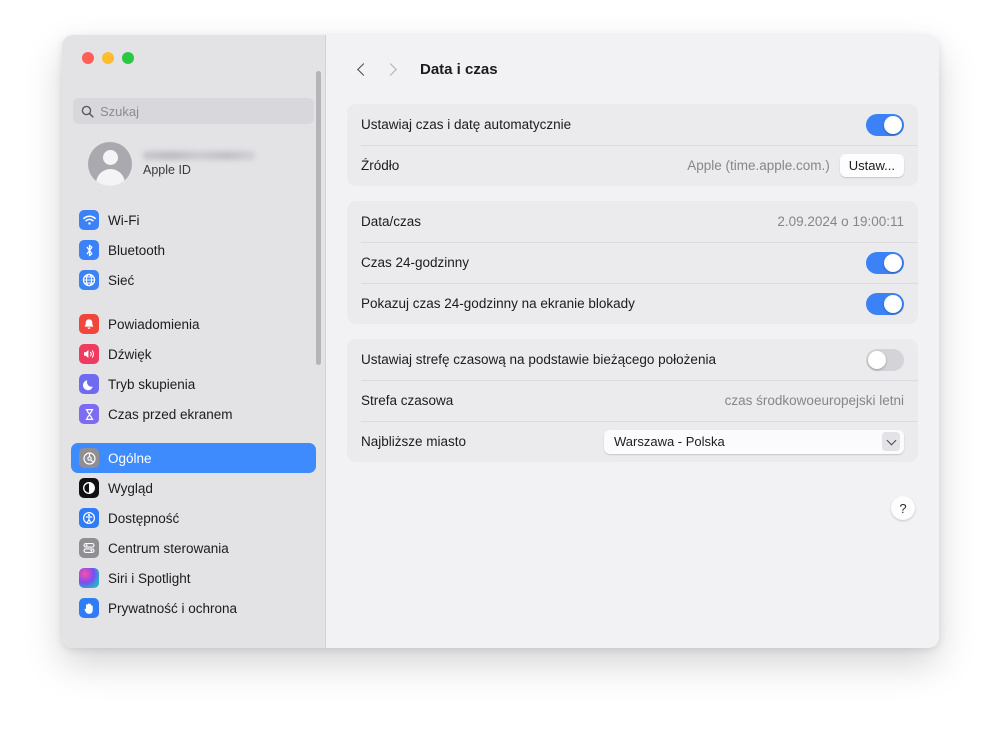  I want to click on sidebar-scrollbar, so click(318, 218).